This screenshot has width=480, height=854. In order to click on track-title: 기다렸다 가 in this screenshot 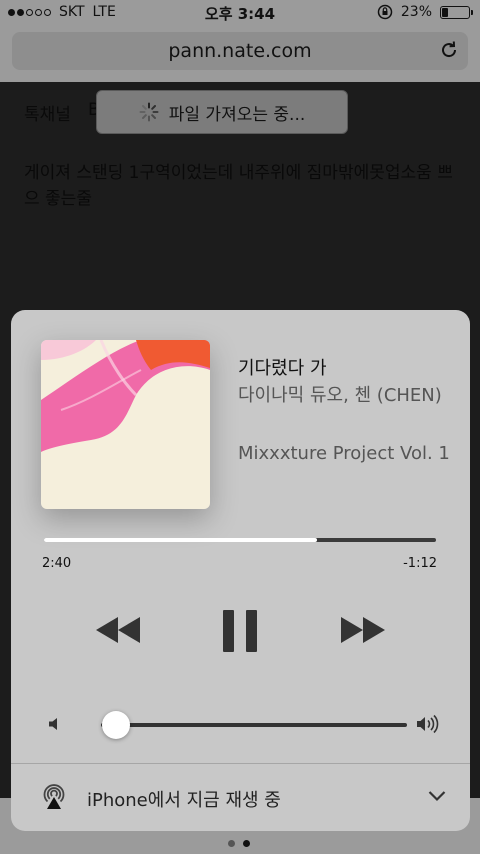, I will do `click(282, 368)`.